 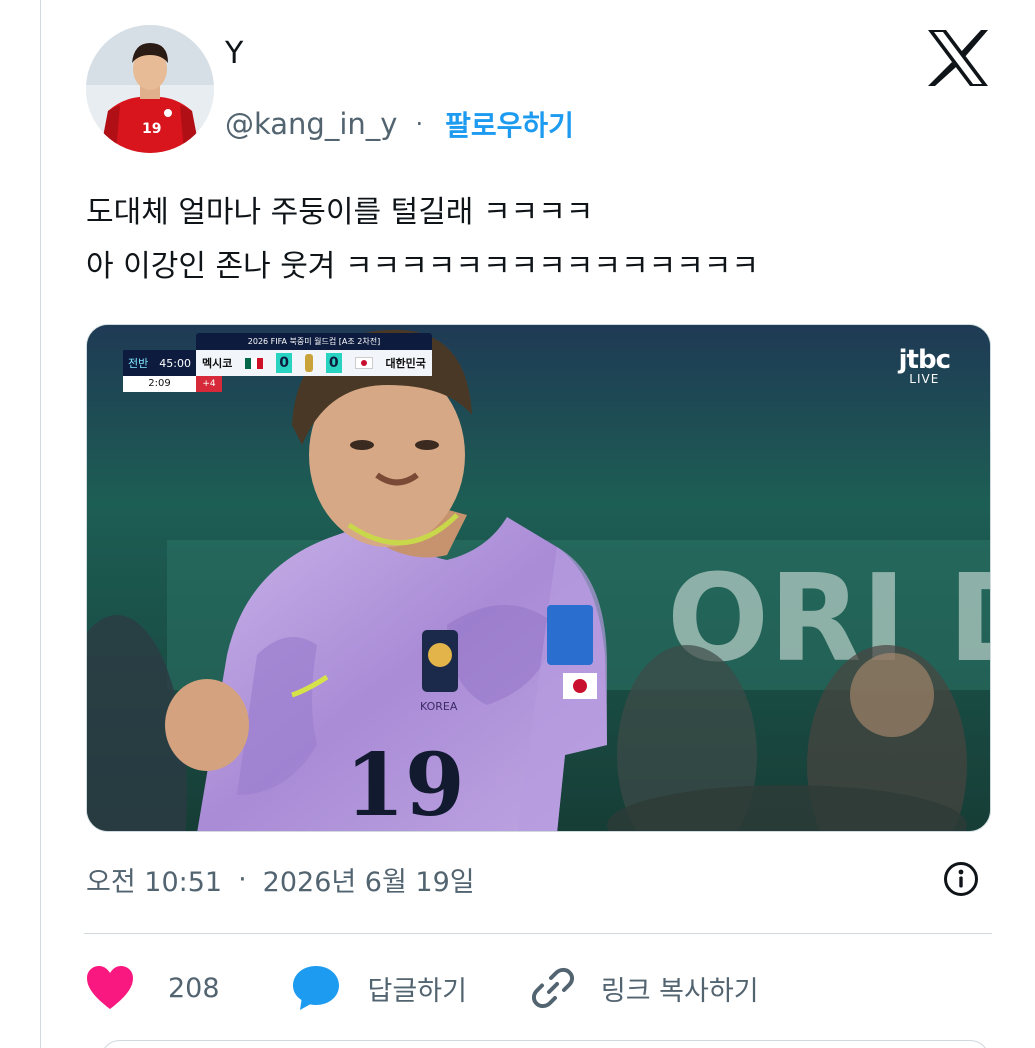 What do you see at coordinates (399, 124) in the screenshot?
I see `handle-row: @kang_in_y · 팔로우하기` at bounding box center [399, 124].